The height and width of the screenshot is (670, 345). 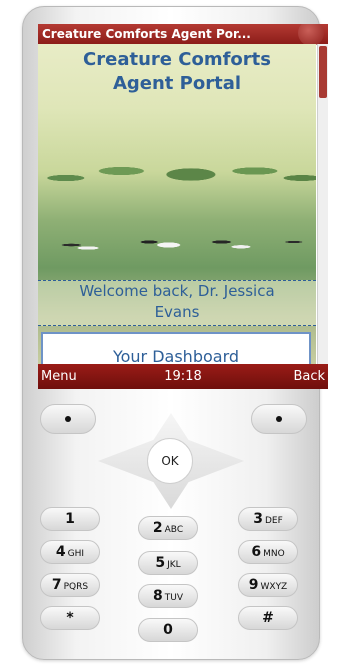 What do you see at coordinates (256, 552) in the screenshot?
I see `key-6-number: 6` at bounding box center [256, 552].